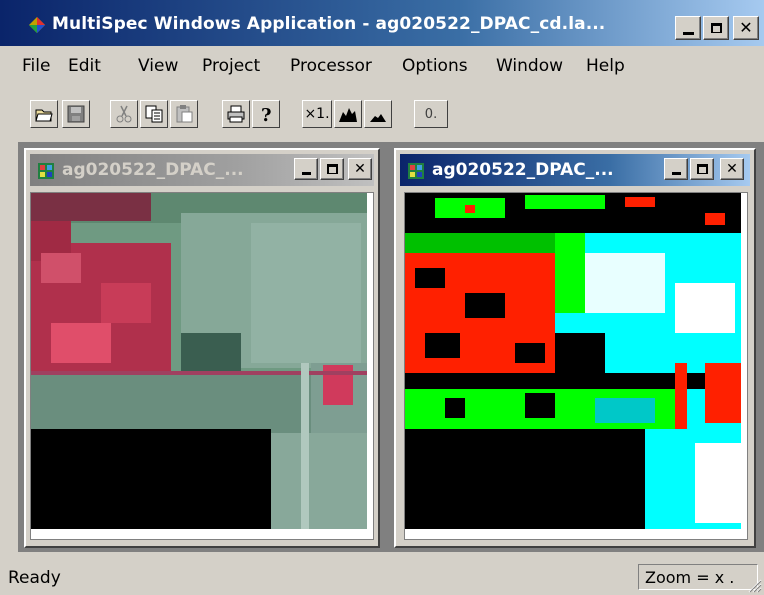 The image size is (764, 595). I want to click on copy-button, so click(154, 114).